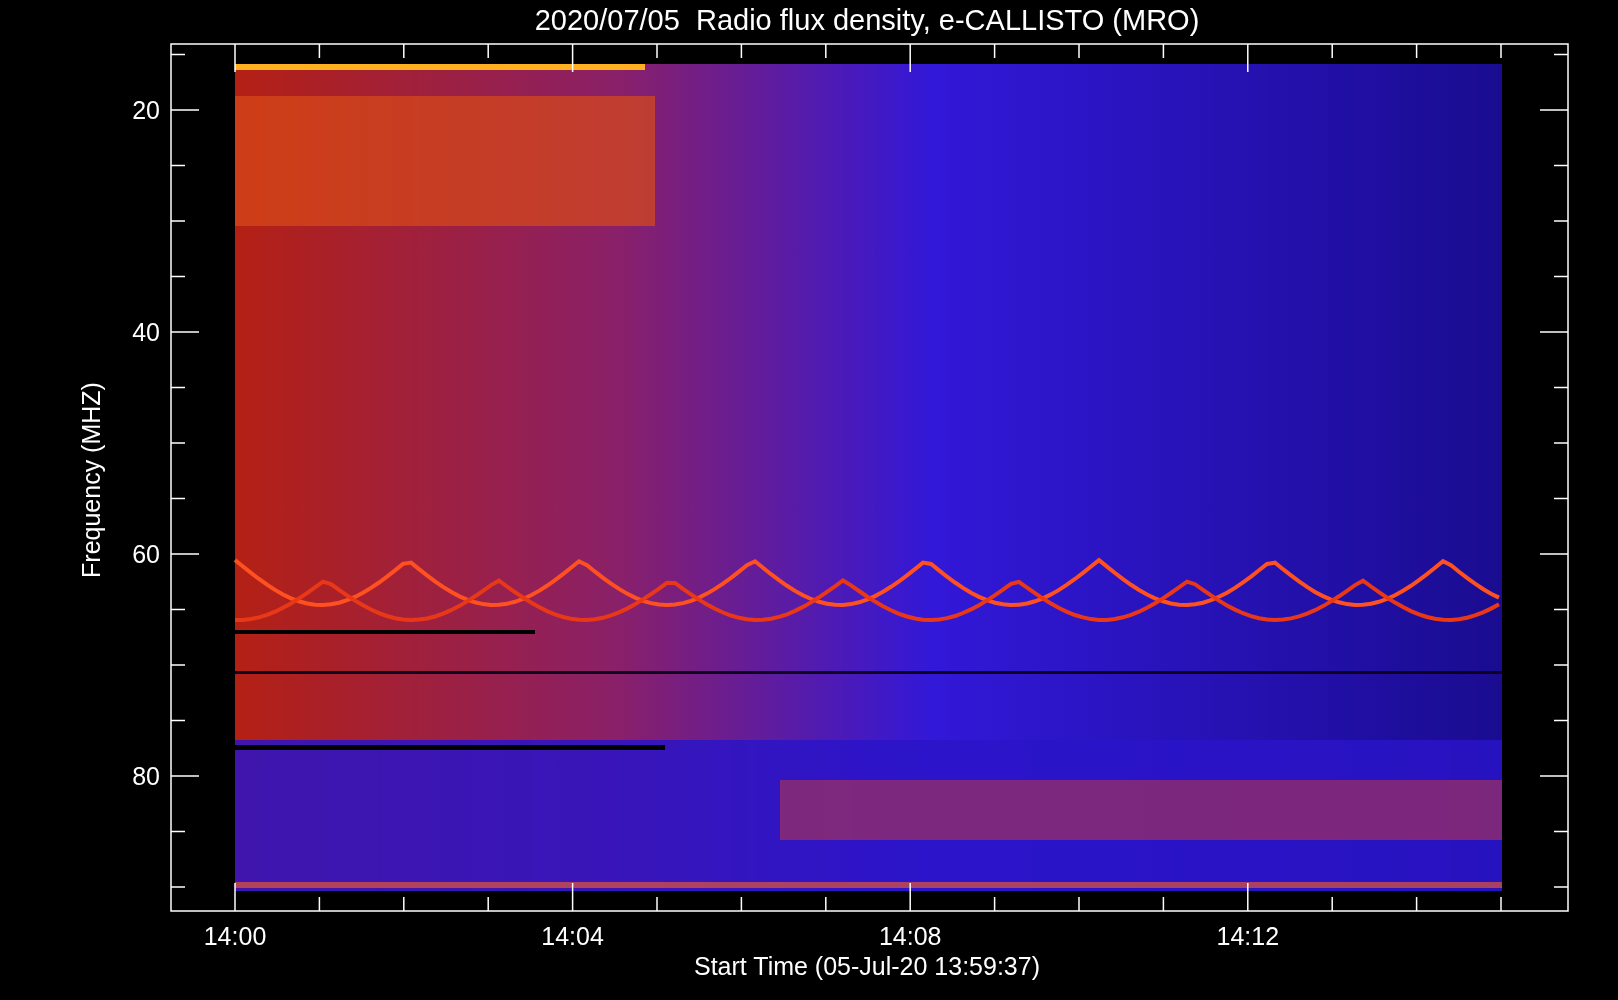  What do you see at coordinates (235, 936) in the screenshot?
I see `x-tick-label: 14:00` at bounding box center [235, 936].